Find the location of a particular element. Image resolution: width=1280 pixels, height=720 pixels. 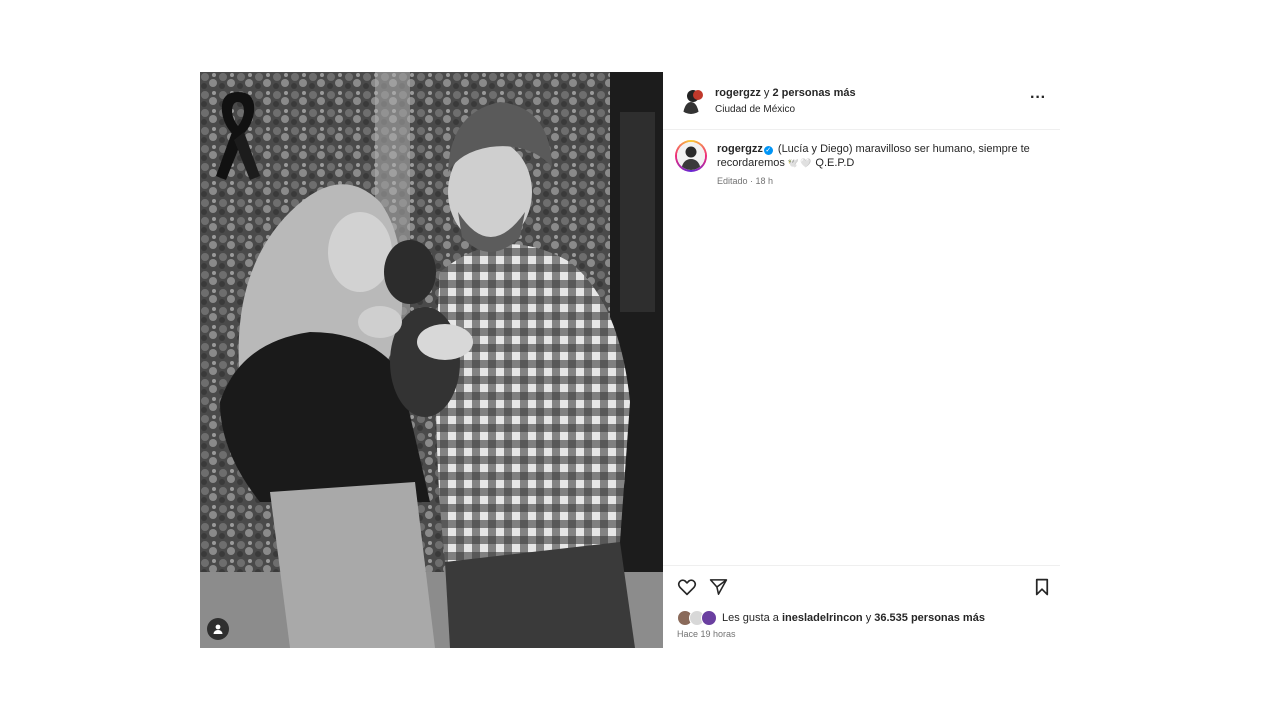

header-connector: y is located at coordinates (766, 93).